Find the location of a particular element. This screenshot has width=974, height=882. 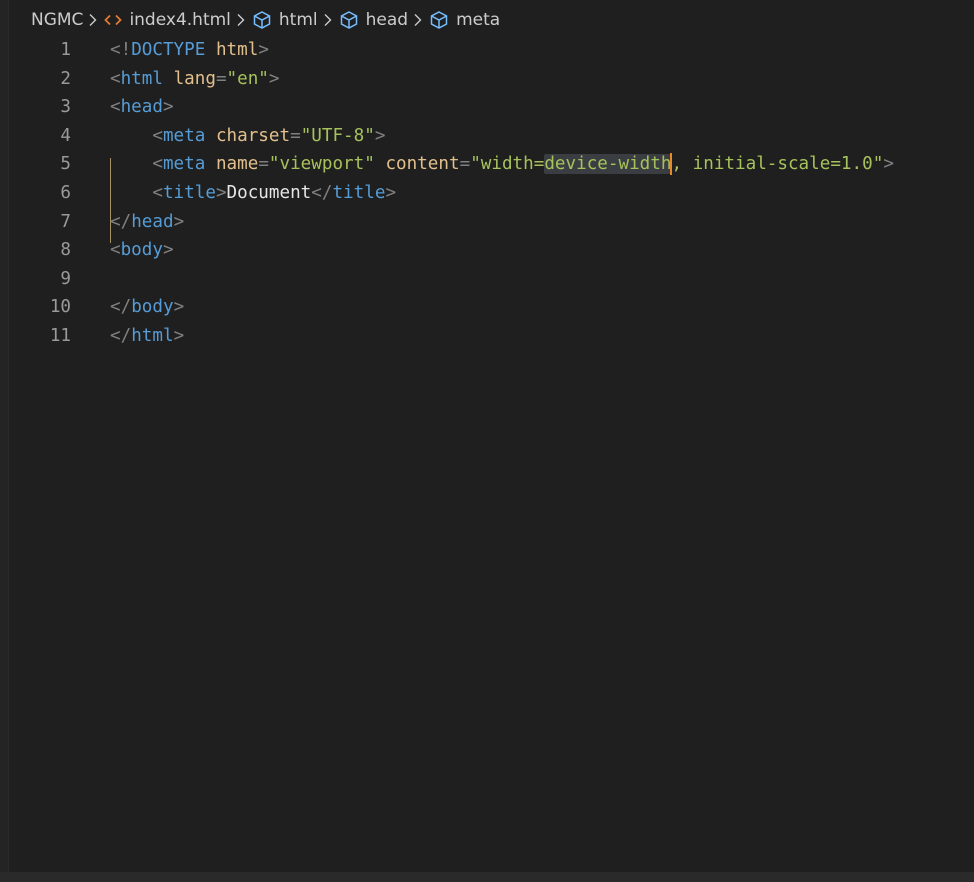

code-text: </body> is located at coordinates (147, 307).